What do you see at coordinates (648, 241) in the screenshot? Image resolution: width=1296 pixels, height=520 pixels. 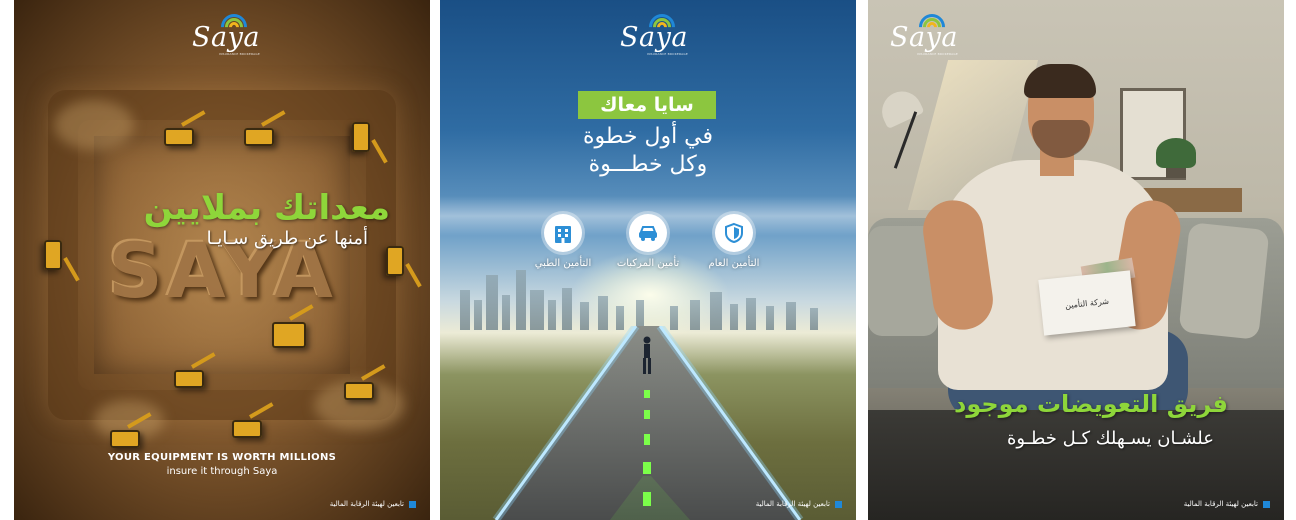 I see `service-vehicle: تأمين المركبات` at bounding box center [648, 241].